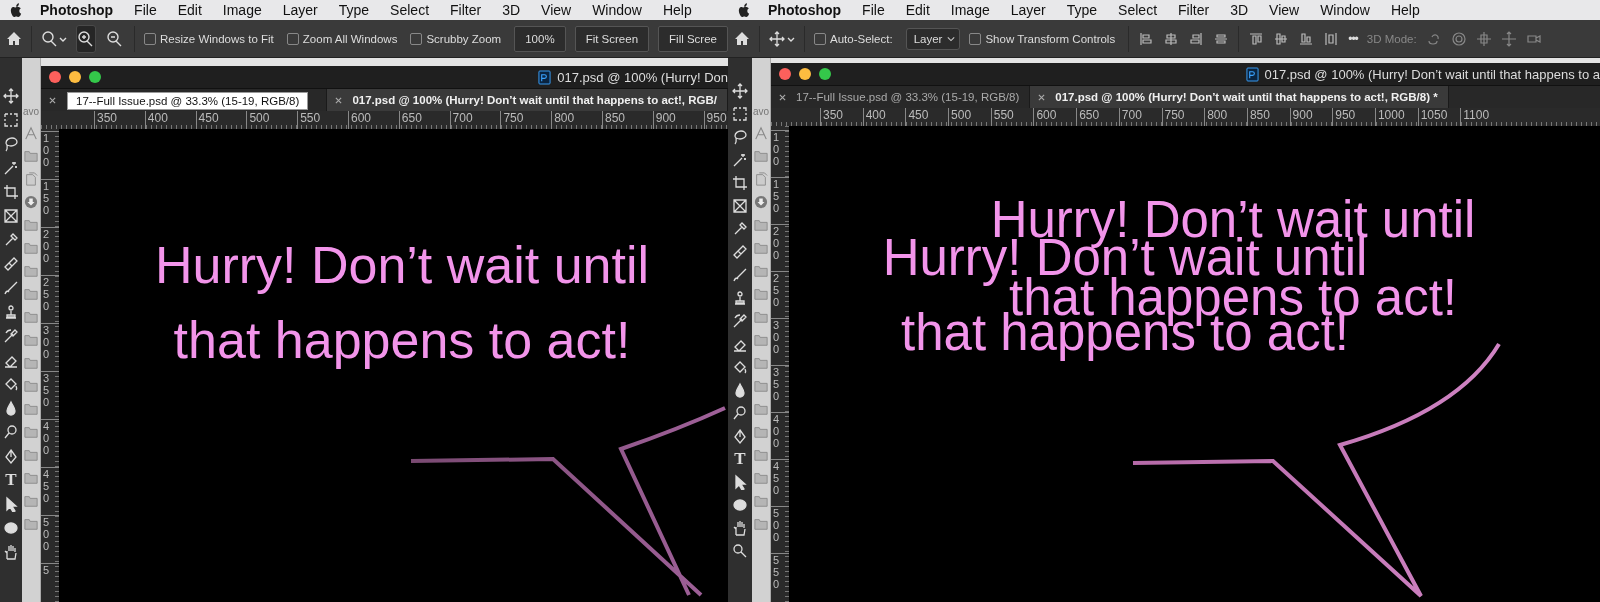  What do you see at coordinates (1259, 115) in the screenshot?
I see `ruler-label: 850` at bounding box center [1259, 115].